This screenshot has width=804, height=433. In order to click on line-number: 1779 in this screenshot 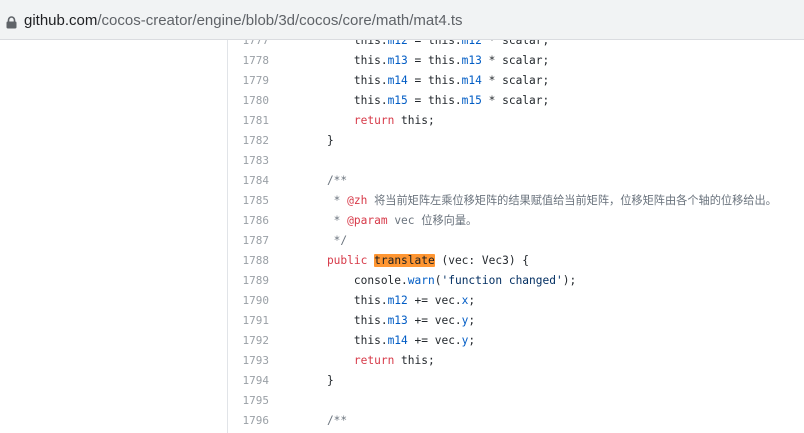, I will do `click(249, 81)`.